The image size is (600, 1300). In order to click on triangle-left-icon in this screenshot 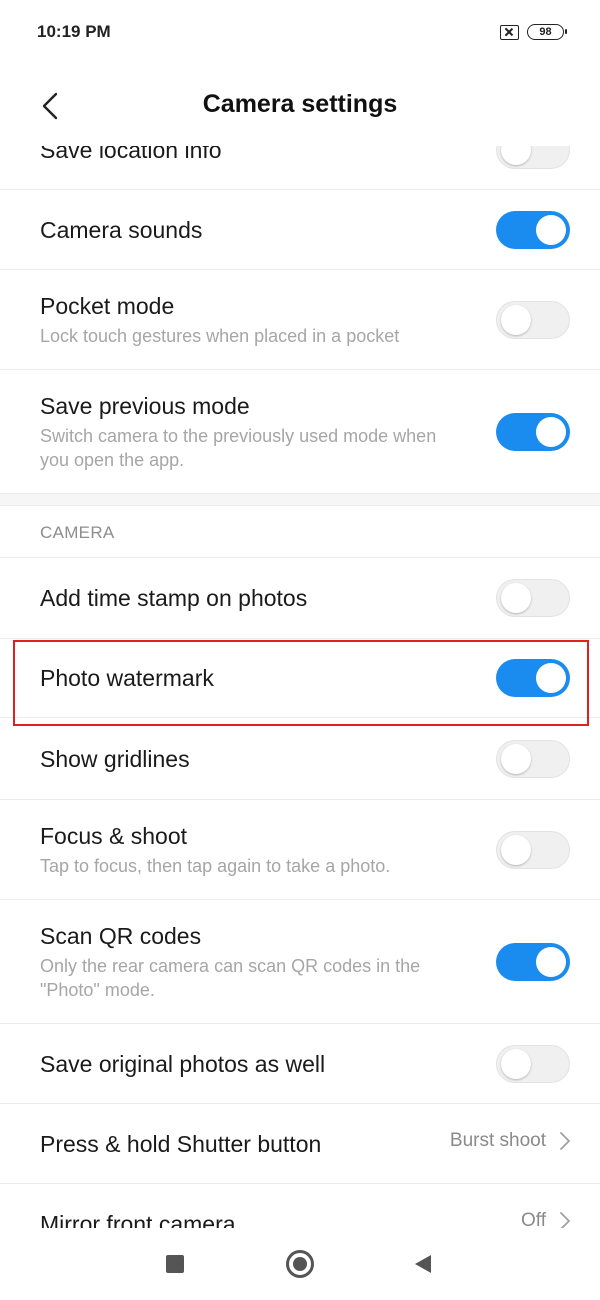, I will do `click(423, 1264)`.